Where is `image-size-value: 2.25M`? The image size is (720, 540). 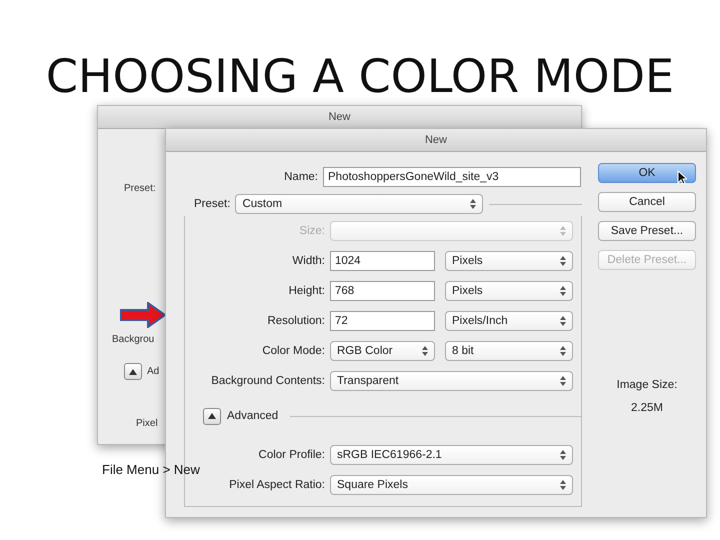 image-size-value: 2.25M is located at coordinates (647, 408).